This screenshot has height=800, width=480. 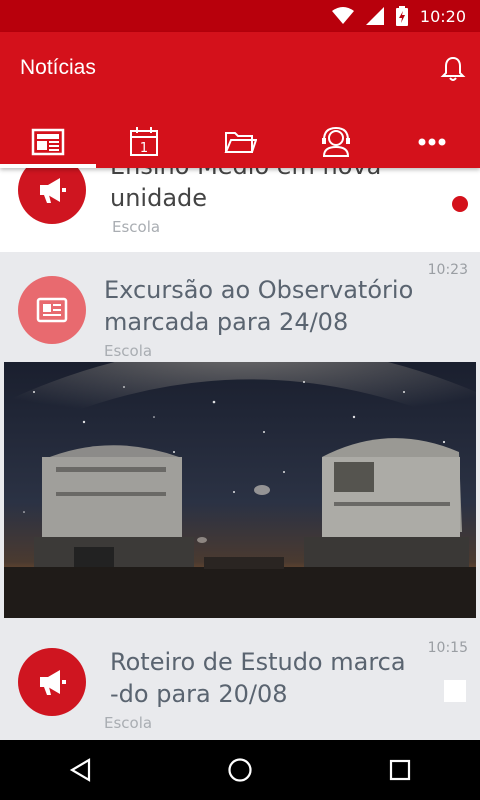 I want to click on tab-folders, so click(x=240, y=142).